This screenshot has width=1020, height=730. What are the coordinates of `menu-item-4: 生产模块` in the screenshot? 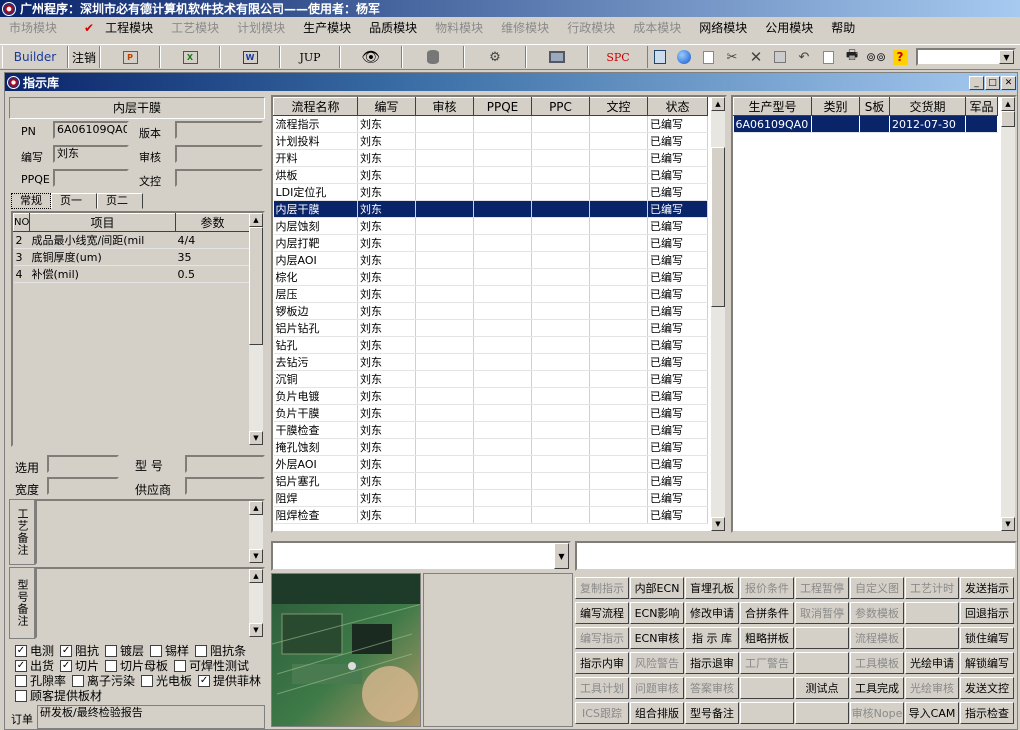 It's located at (327, 27).